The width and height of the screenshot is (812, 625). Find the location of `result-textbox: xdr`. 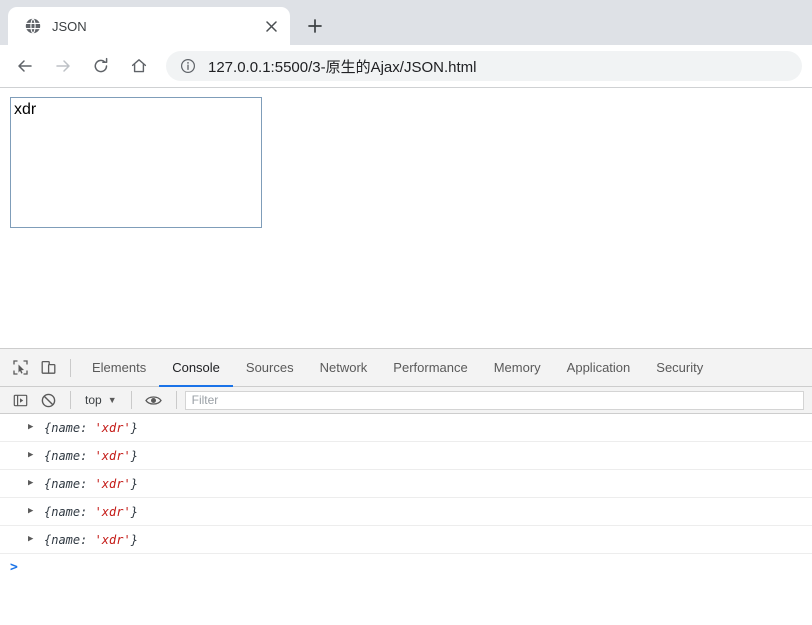

result-textbox: xdr is located at coordinates (136, 162).